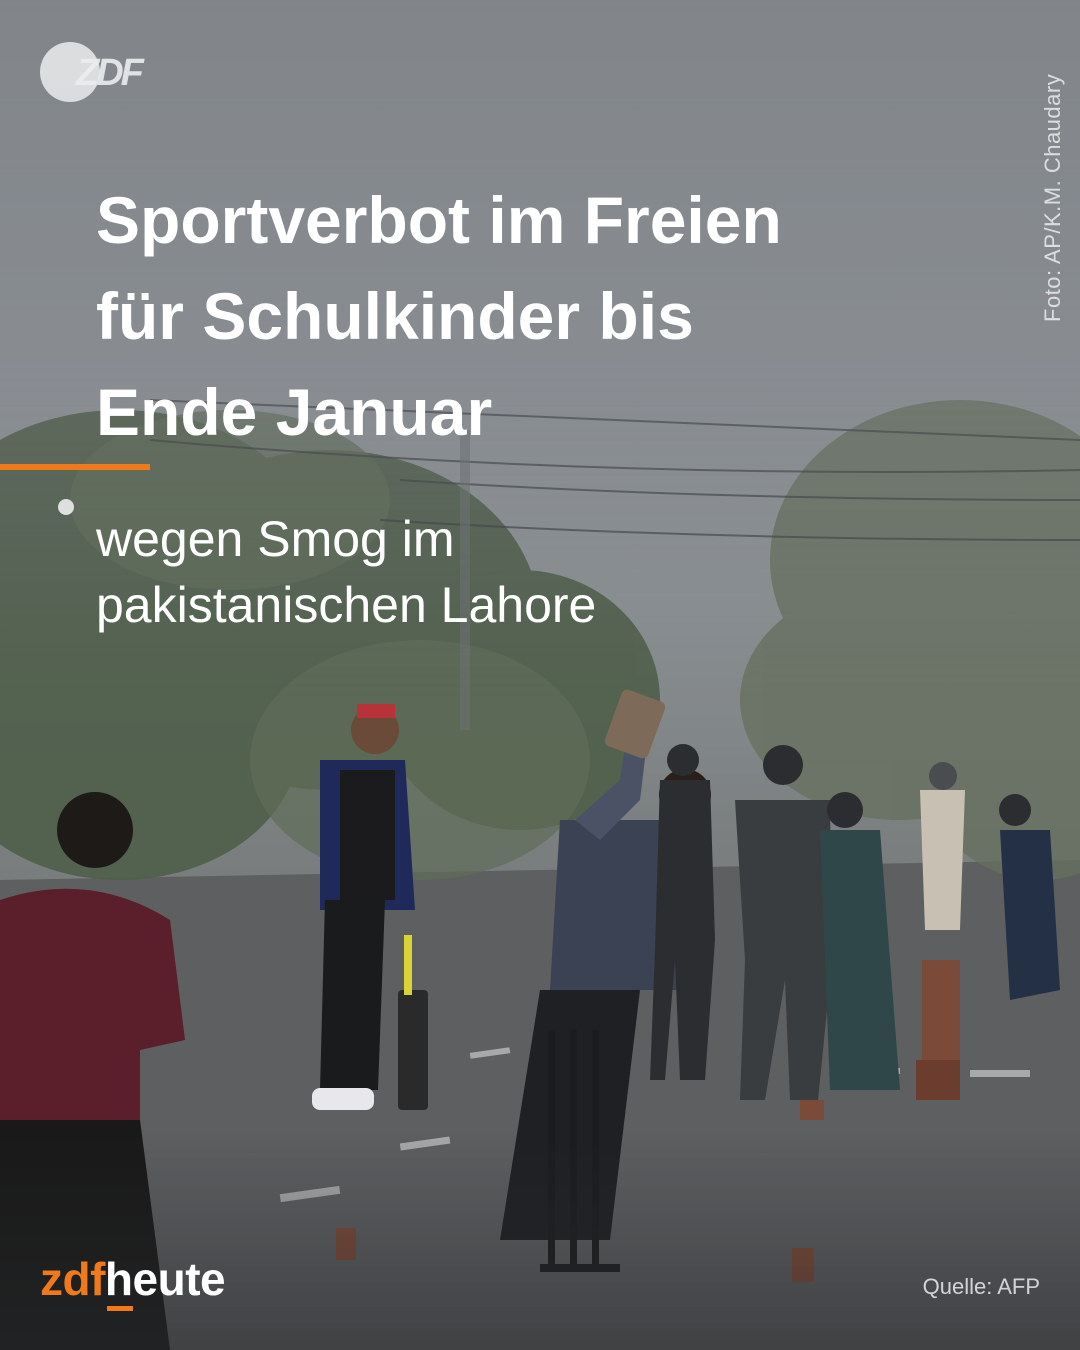  What do you see at coordinates (75, 467) in the screenshot?
I see `accent-divider` at bounding box center [75, 467].